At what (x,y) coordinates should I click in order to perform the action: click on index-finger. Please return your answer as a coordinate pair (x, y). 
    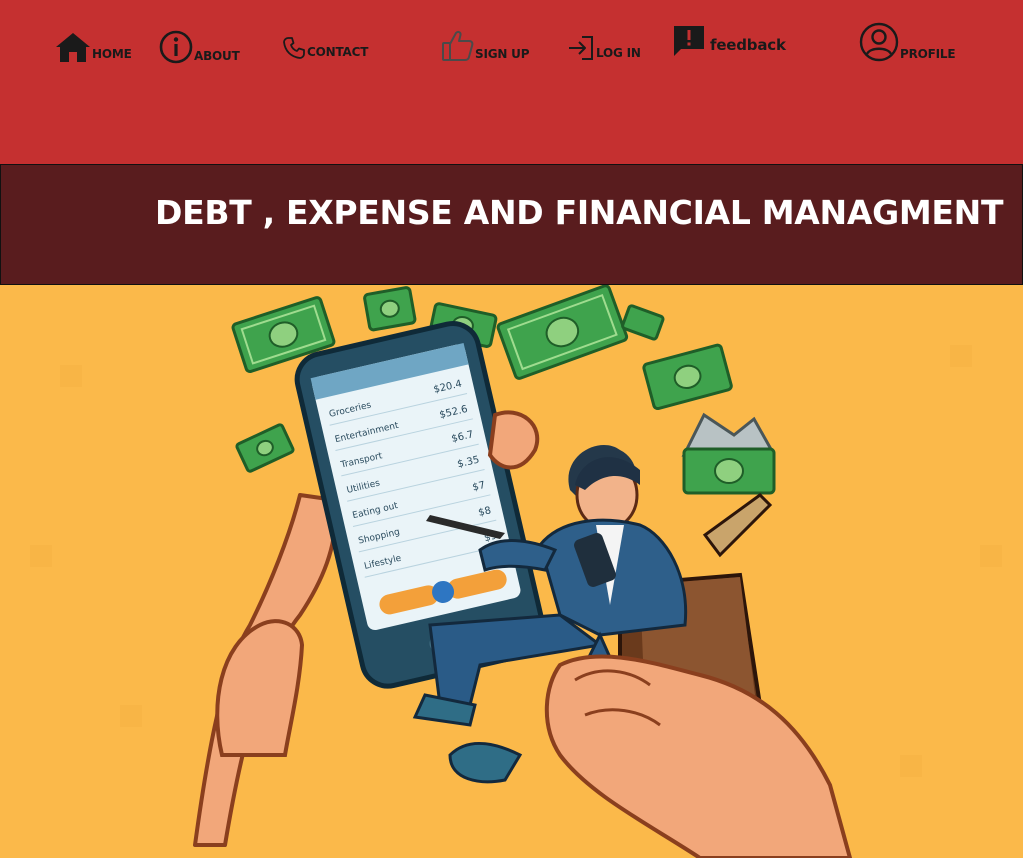
    Looking at the image, I should click on (513, 440).